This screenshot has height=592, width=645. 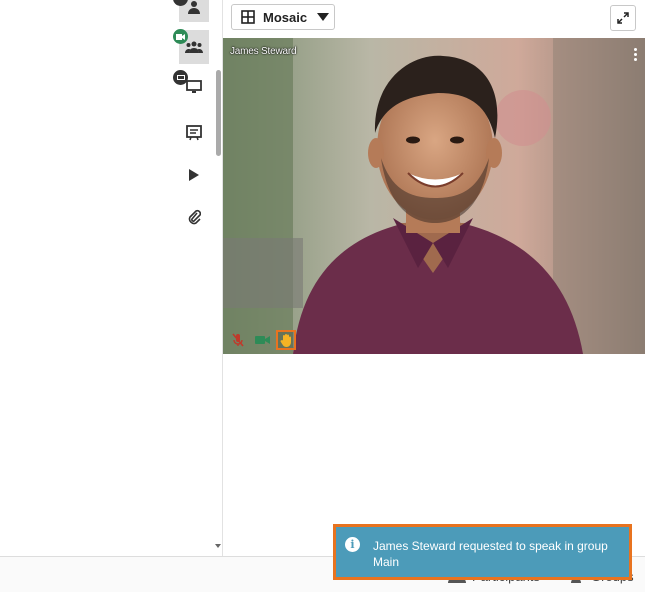 I want to click on scrollbar-thumb, so click(x=218, y=113).